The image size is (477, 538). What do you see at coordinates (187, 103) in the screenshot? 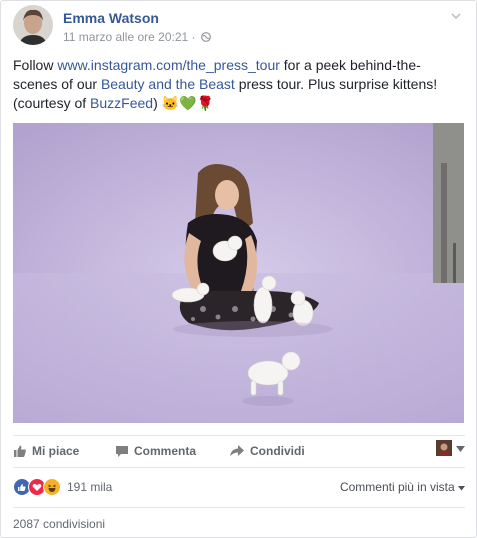
I see `emoji-group: 🐱💚🌹` at bounding box center [187, 103].